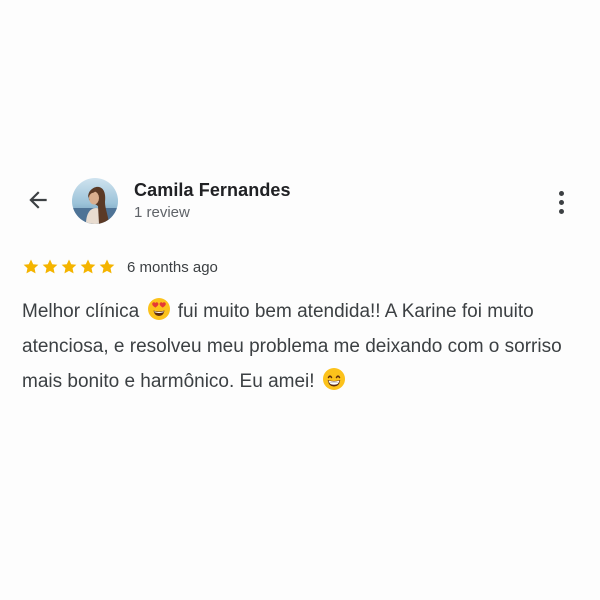 The width and height of the screenshot is (600, 600). I want to click on arrow-left-icon, so click(38, 202).